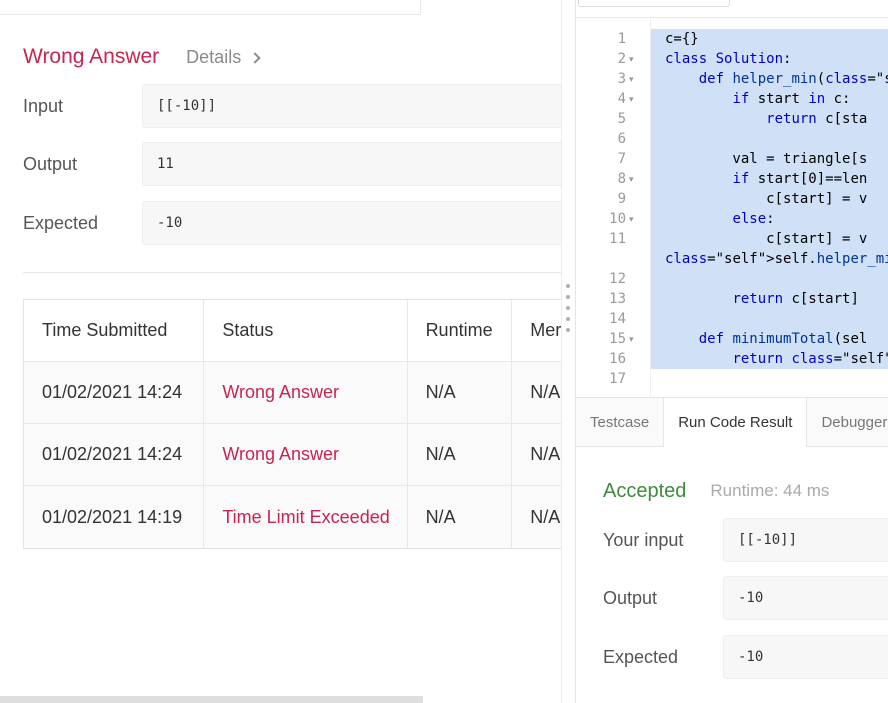 This screenshot has height=703, width=888. Describe the element at coordinates (641, 656) in the screenshot. I see `run-expected-label: Expected` at that location.